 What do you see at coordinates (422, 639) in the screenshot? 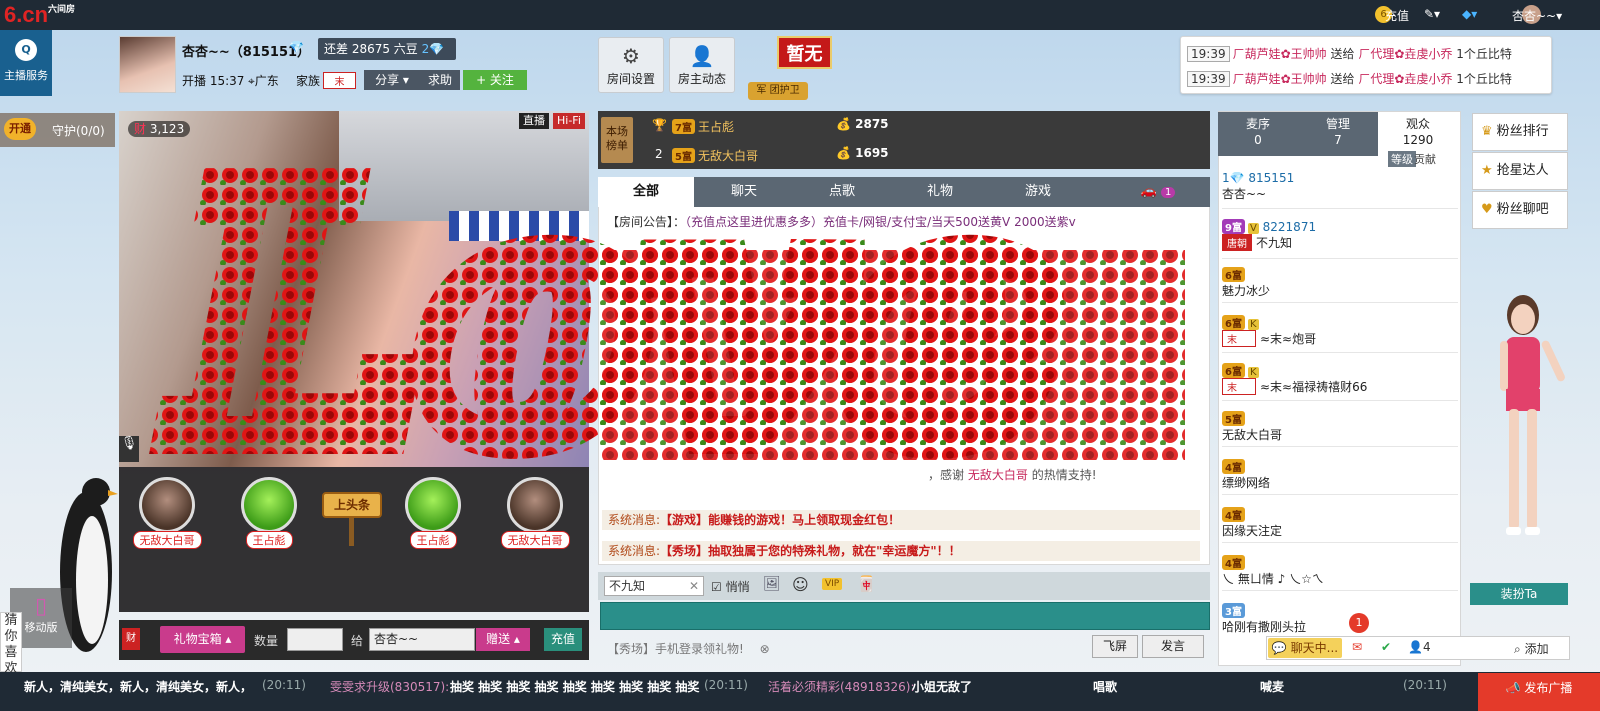
I see `recipient-select: 杏杏~~` at bounding box center [422, 639].